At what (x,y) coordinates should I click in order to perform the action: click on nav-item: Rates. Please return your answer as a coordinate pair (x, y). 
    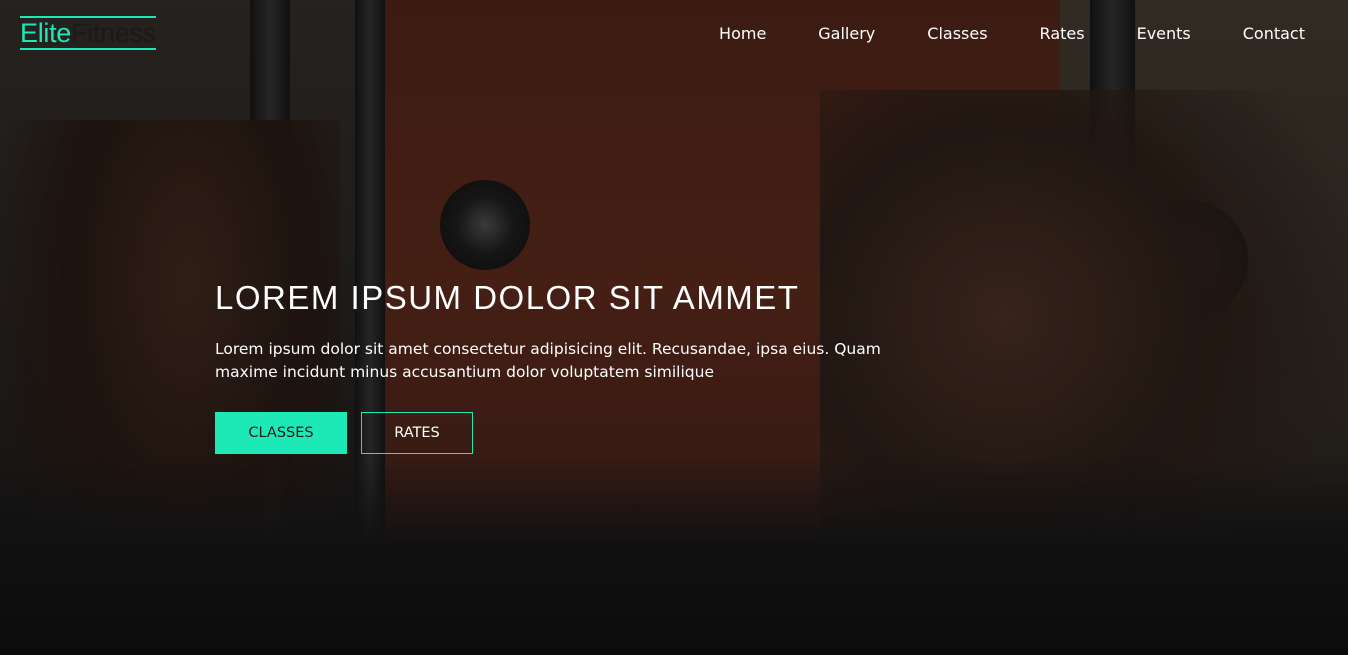
    Looking at the image, I should click on (1062, 34).